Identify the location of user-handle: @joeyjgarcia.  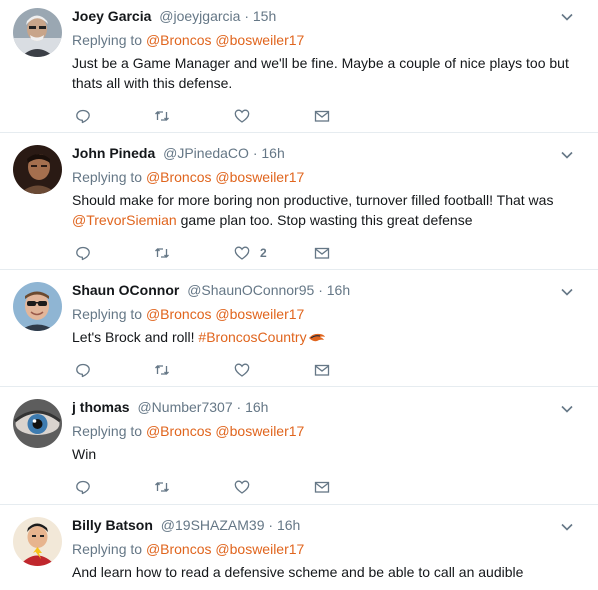
(199, 16).